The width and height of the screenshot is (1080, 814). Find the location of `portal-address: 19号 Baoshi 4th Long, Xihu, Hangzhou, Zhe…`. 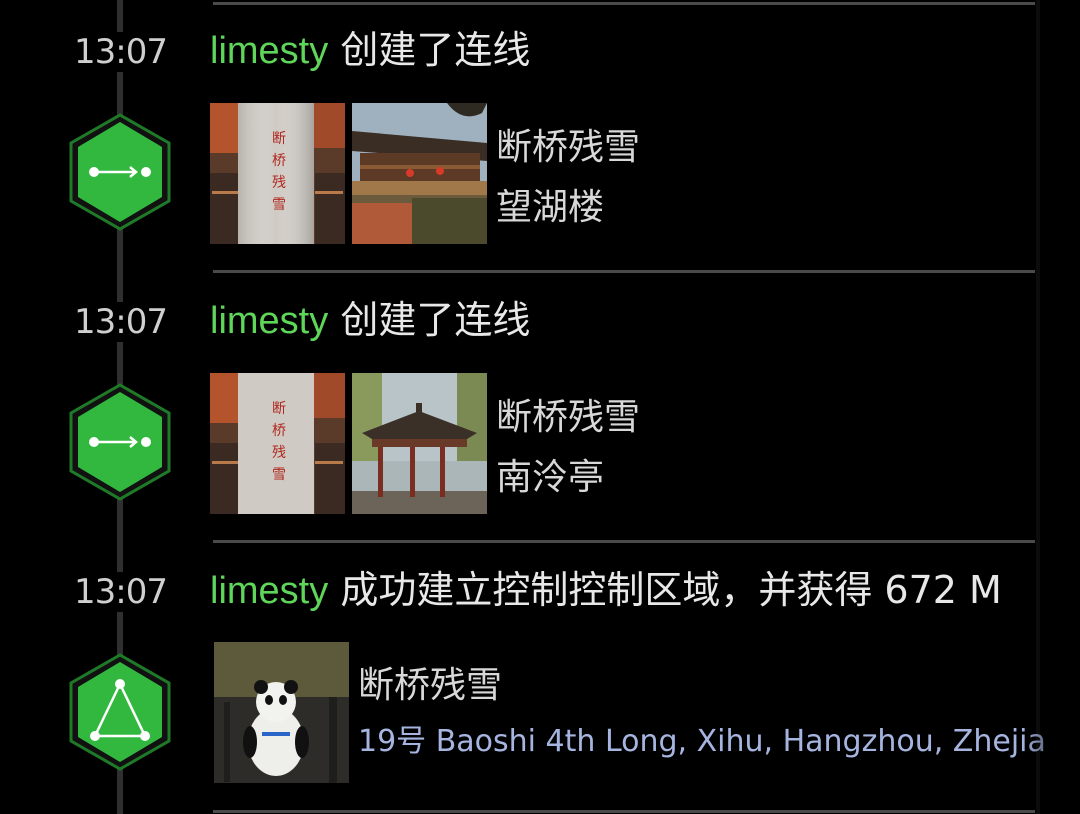

portal-address: 19号 Baoshi 4th Long, Xihu, Hangzhou, Zhe… is located at coordinates (719, 742).